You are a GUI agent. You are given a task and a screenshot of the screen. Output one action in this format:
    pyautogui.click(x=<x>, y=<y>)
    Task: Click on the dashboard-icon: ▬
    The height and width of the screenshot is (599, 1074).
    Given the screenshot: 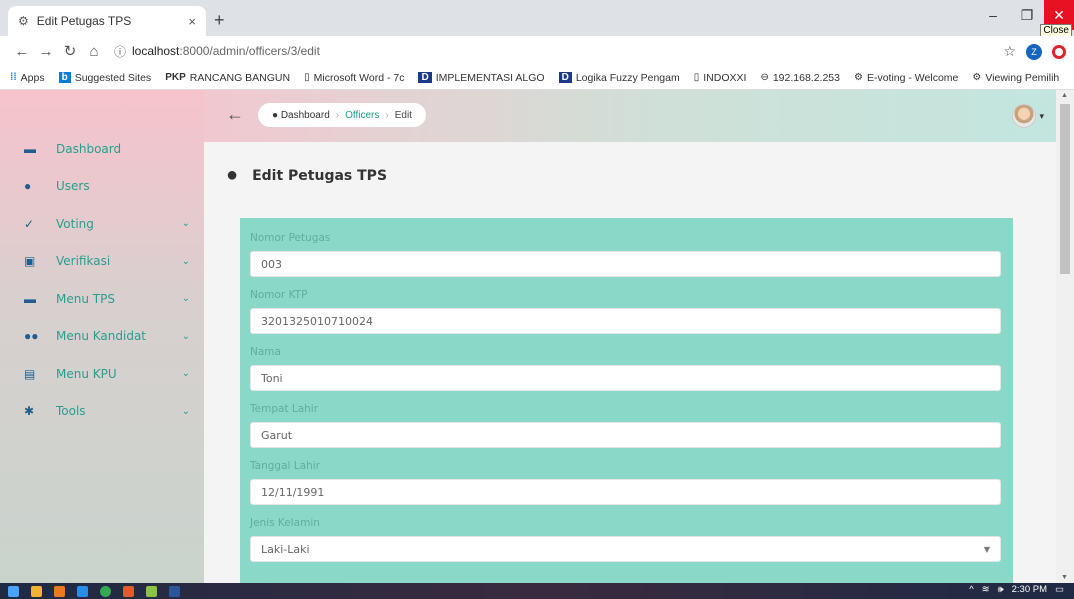 What is the action you would take?
    pyautogui.click(x=30, y=148)
    